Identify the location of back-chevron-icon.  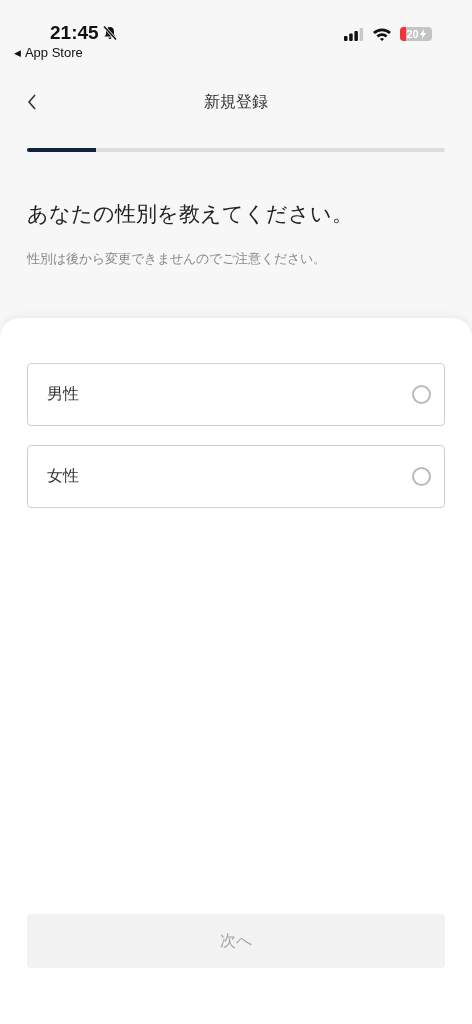
(32, 102).